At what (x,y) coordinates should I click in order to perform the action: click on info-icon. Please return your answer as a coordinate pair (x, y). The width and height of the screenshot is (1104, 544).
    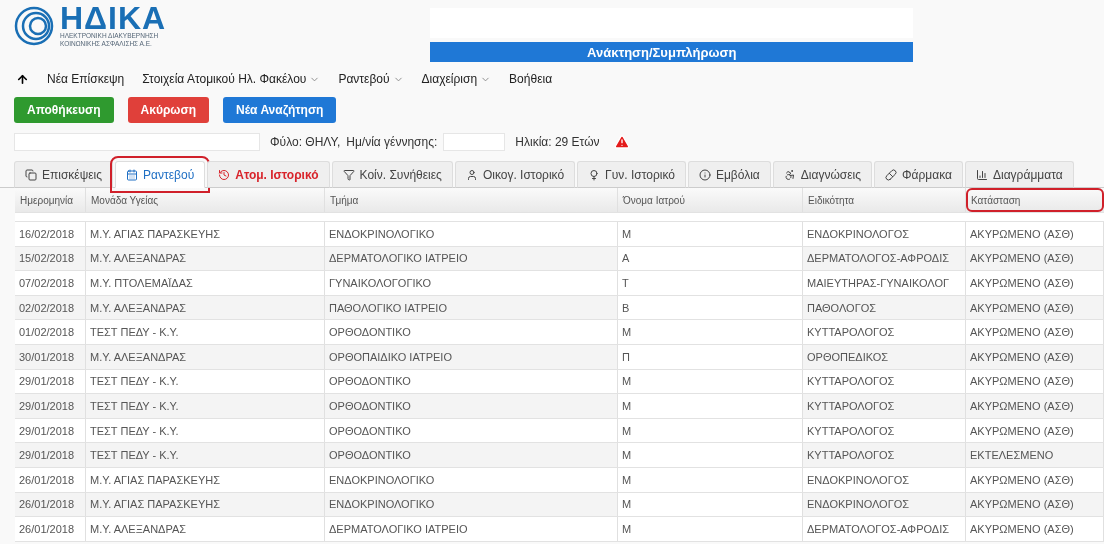
    Looking at the image, I should click on (704, 174).